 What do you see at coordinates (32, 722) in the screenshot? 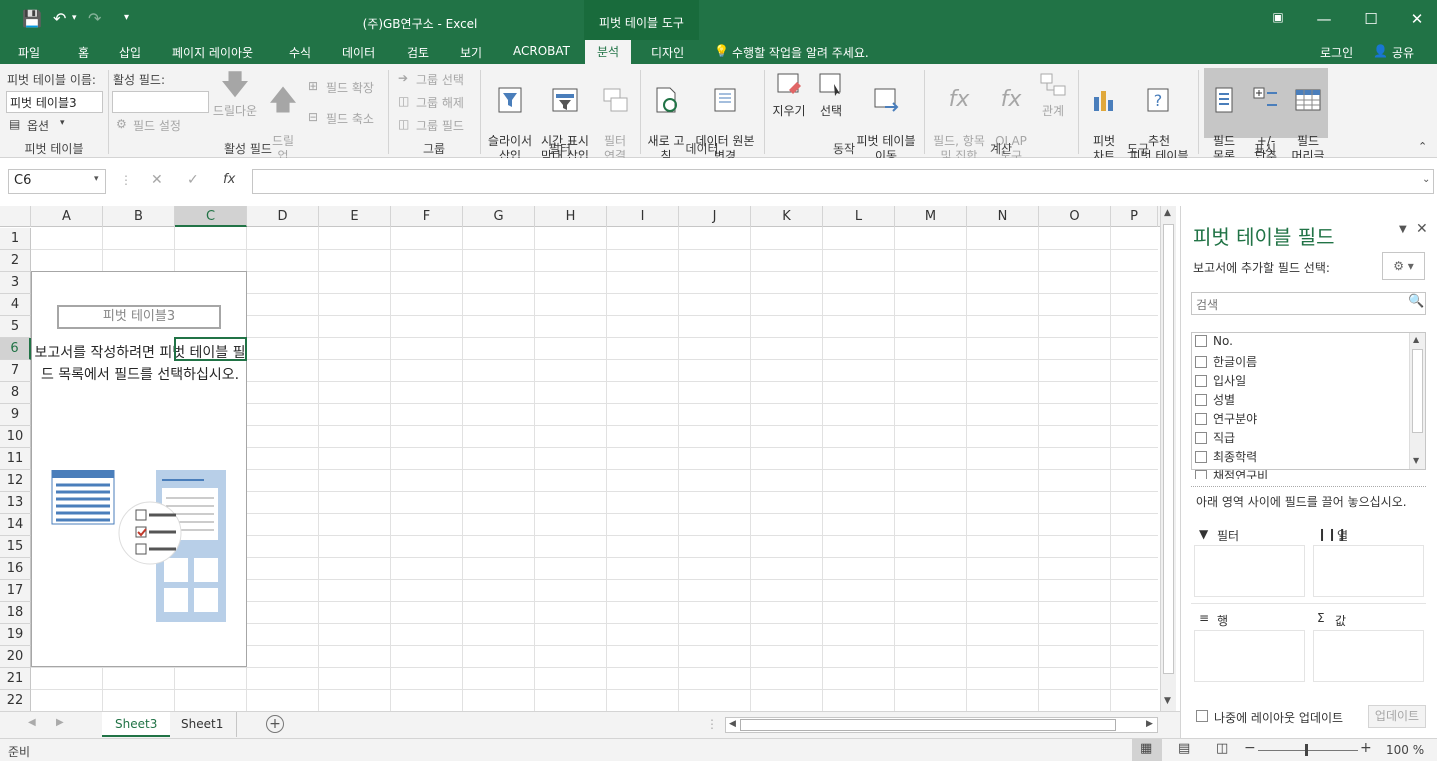
I see `sheet-prev-icon: ◀` at bounding box center [32, 722].